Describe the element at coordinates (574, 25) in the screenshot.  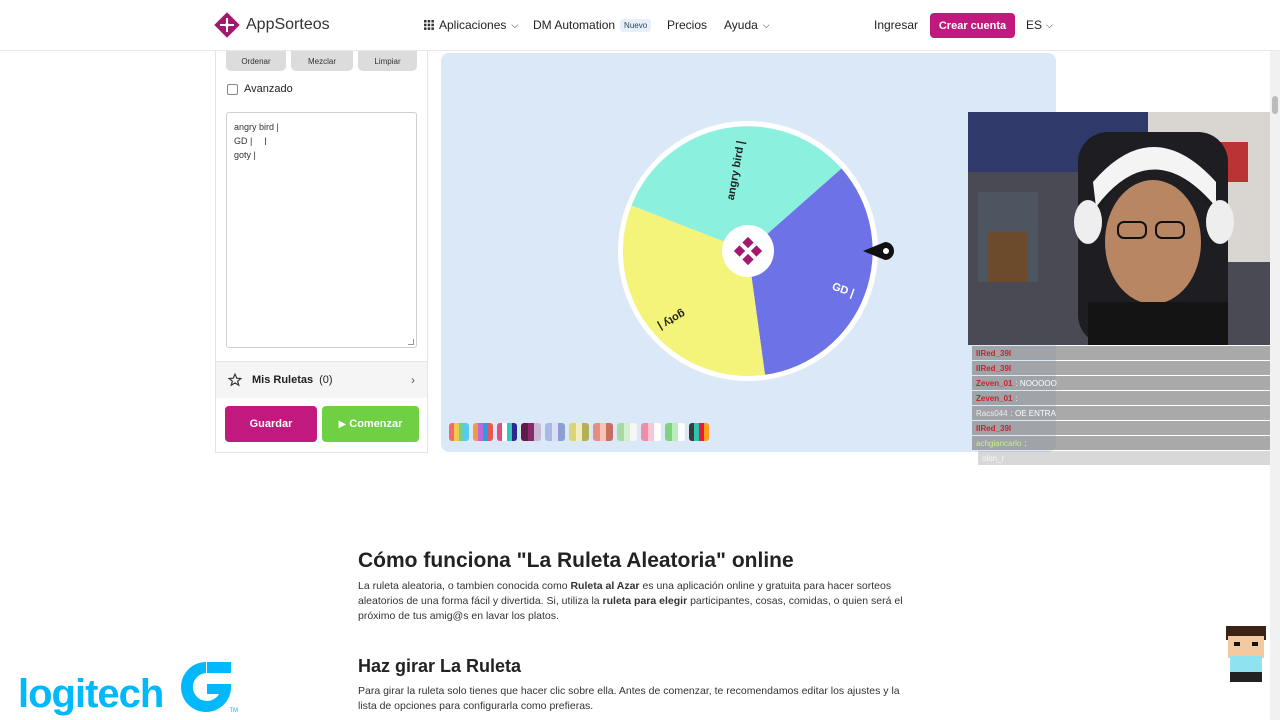
I see `nav-label: DM Automation` at that location.